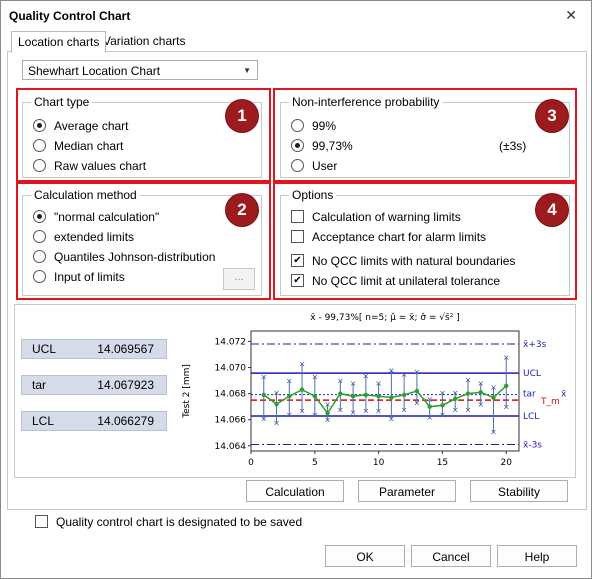  Describe the element at coordinates (322, 146) in the screenshot. I see `radio-99-73: 99,73%` at that location.